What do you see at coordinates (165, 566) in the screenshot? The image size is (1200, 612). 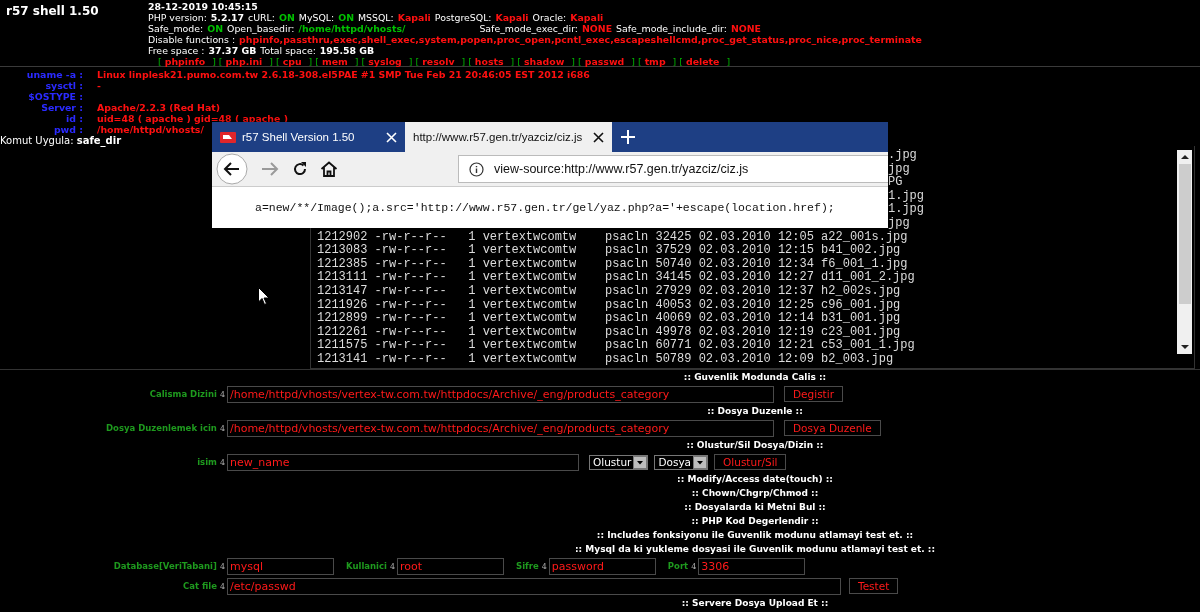 I see `field-label: Database[VeriTabani]` at bounding box center [165, 566].